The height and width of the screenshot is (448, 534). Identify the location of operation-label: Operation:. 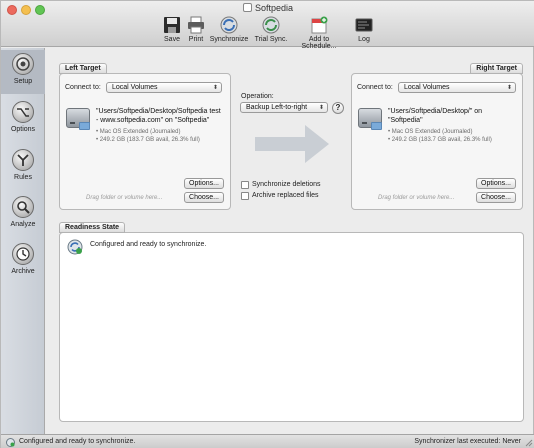
(257, 96).